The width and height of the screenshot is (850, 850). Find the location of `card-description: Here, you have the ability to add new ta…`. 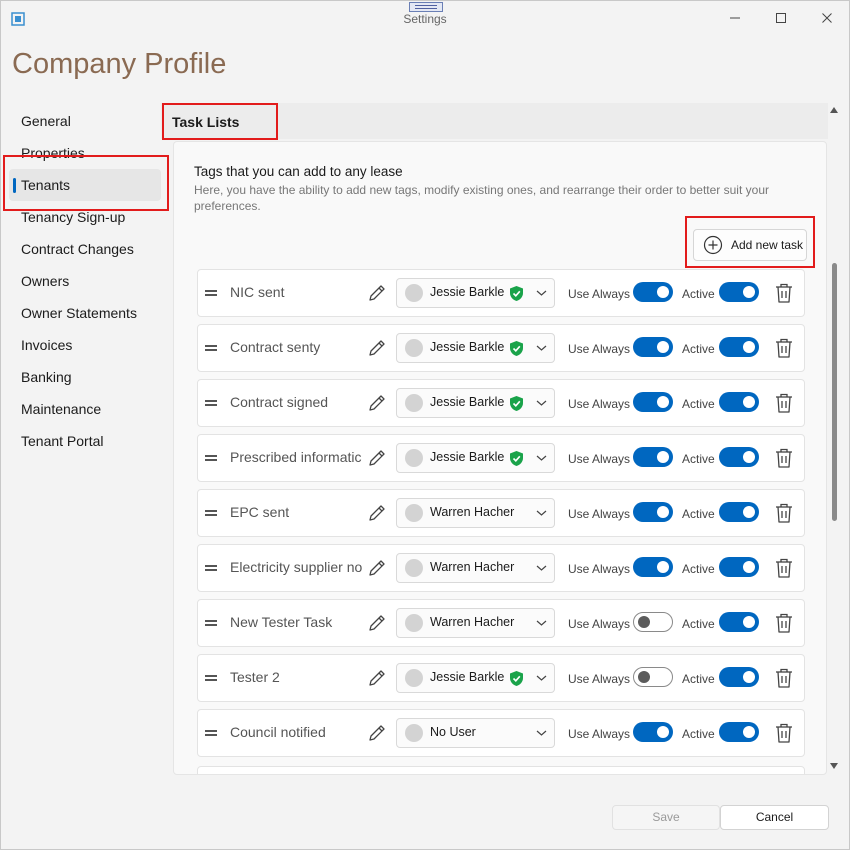

card-description: Here, you have the ability to add new ta… is located at coordinates (481, 198).